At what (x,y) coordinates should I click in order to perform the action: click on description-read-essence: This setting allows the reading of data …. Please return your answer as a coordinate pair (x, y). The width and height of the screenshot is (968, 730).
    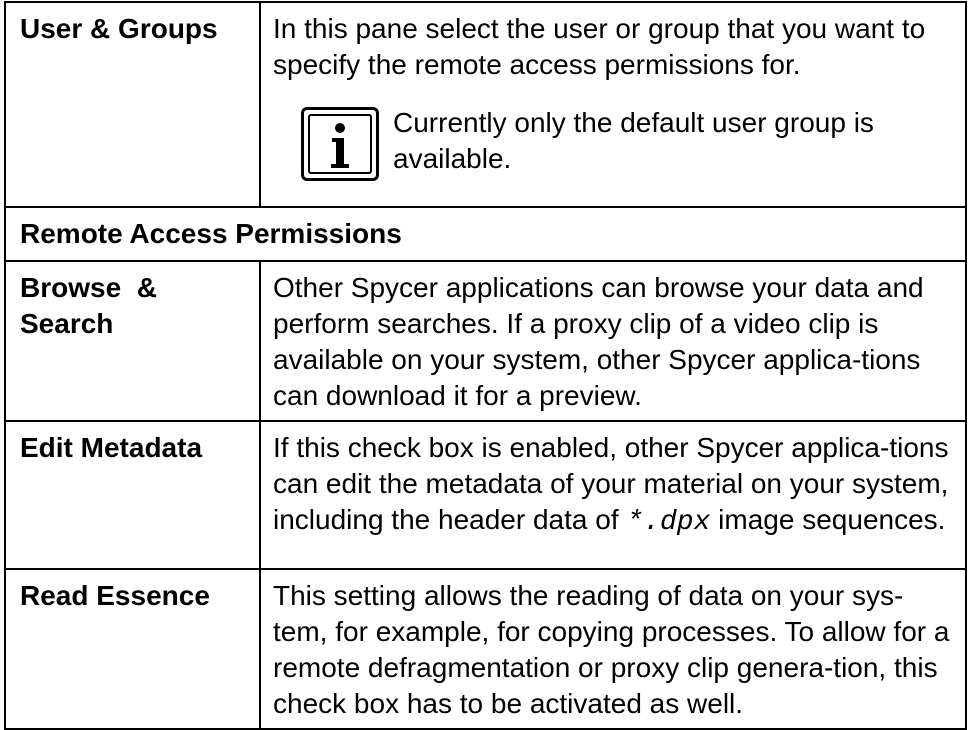
    Looking at the image, I should click on (611, 649).